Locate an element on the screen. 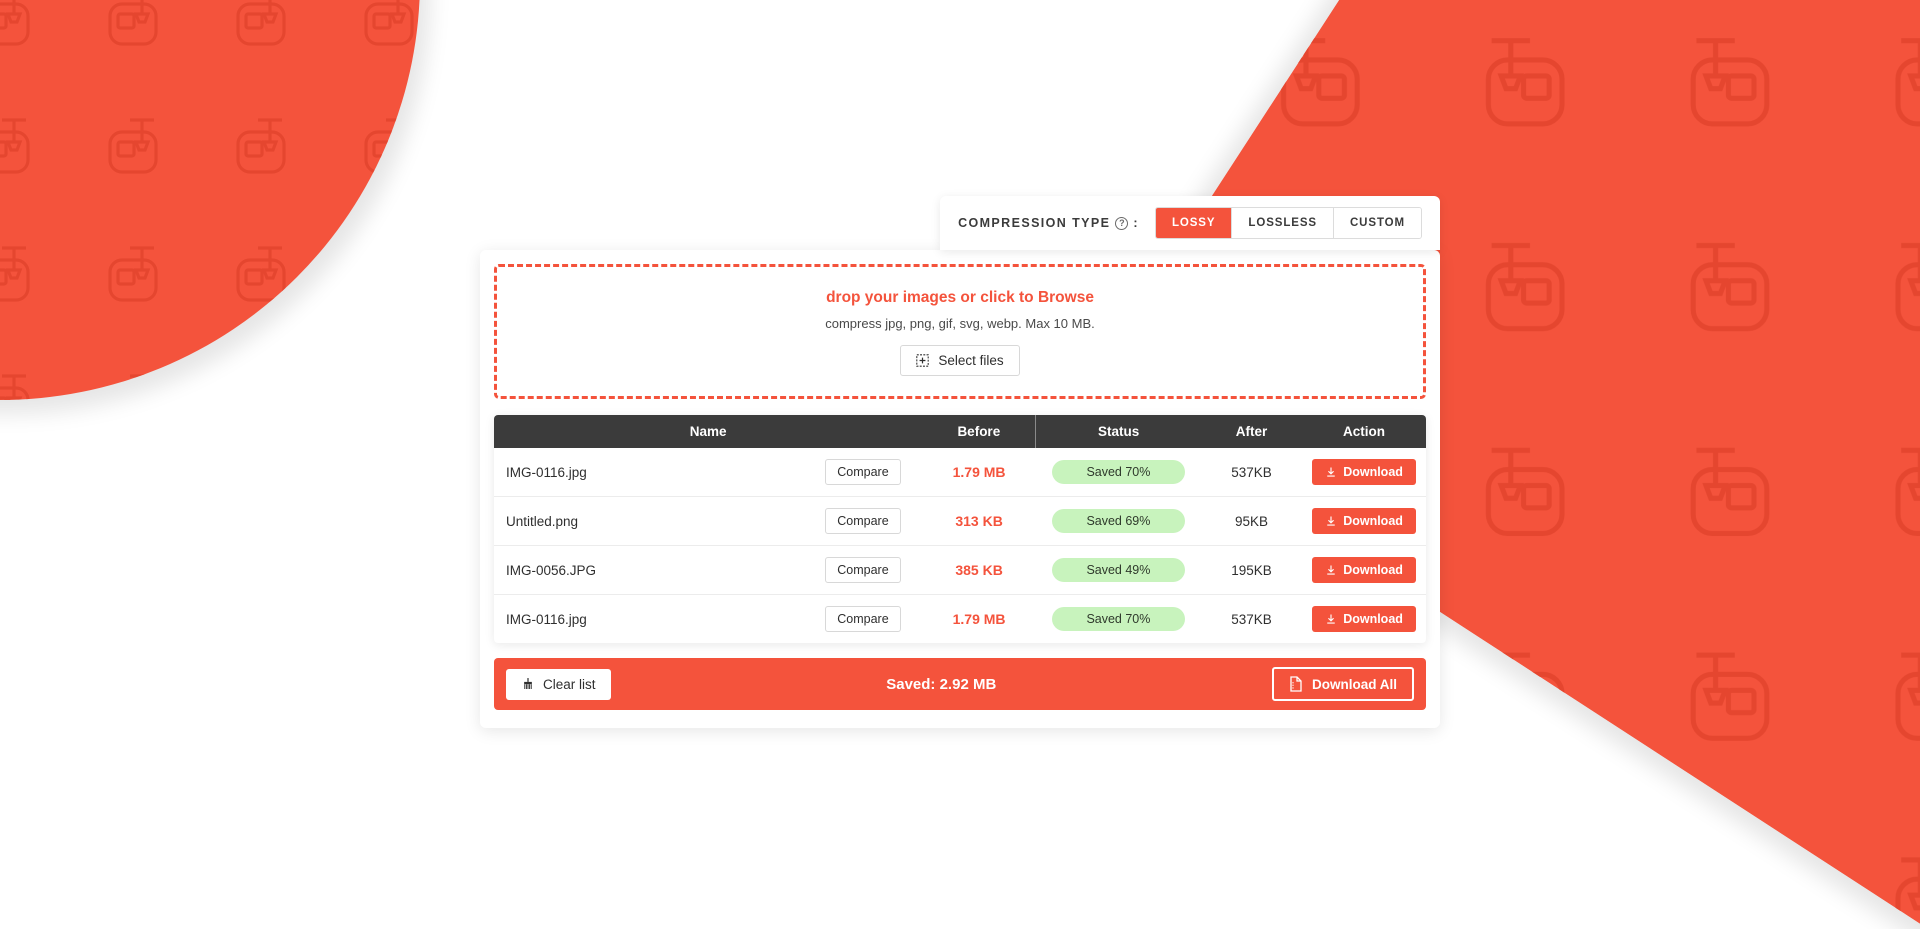  files-table-header-row: Name Before Status After Action is located at coordinates (960, 431).